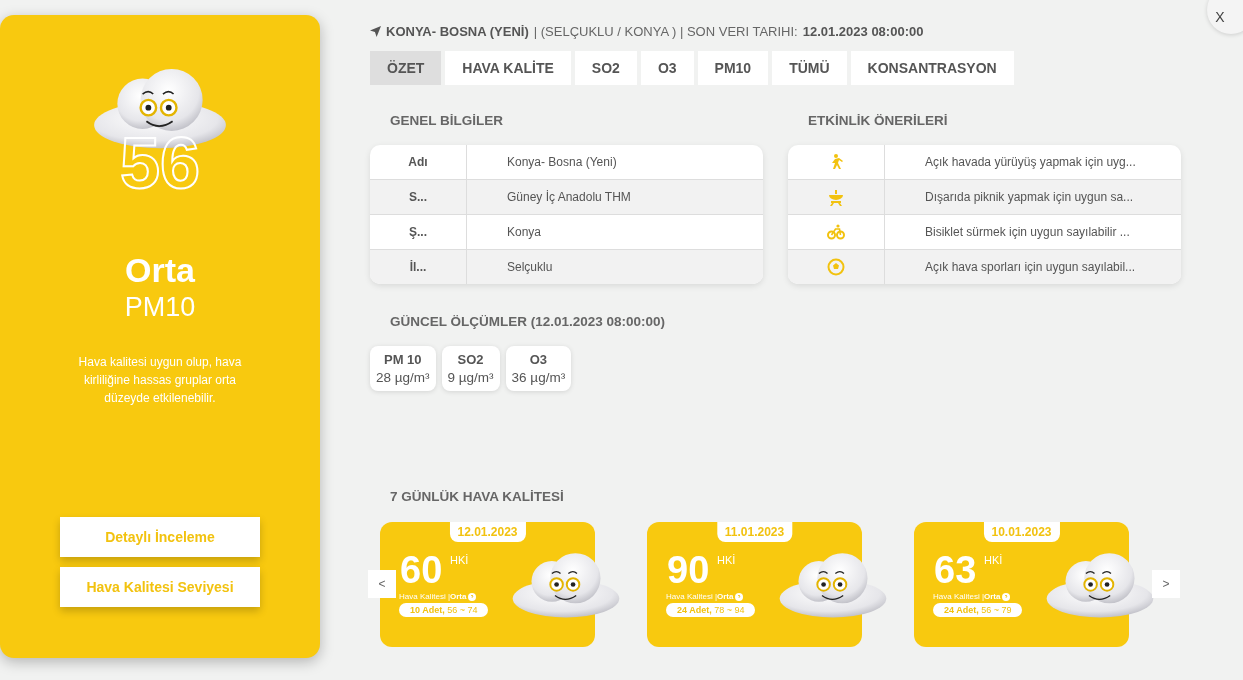 The width and height of the screenshot is (1243, 680). I want to click on tab: O3, so click(667, 68).